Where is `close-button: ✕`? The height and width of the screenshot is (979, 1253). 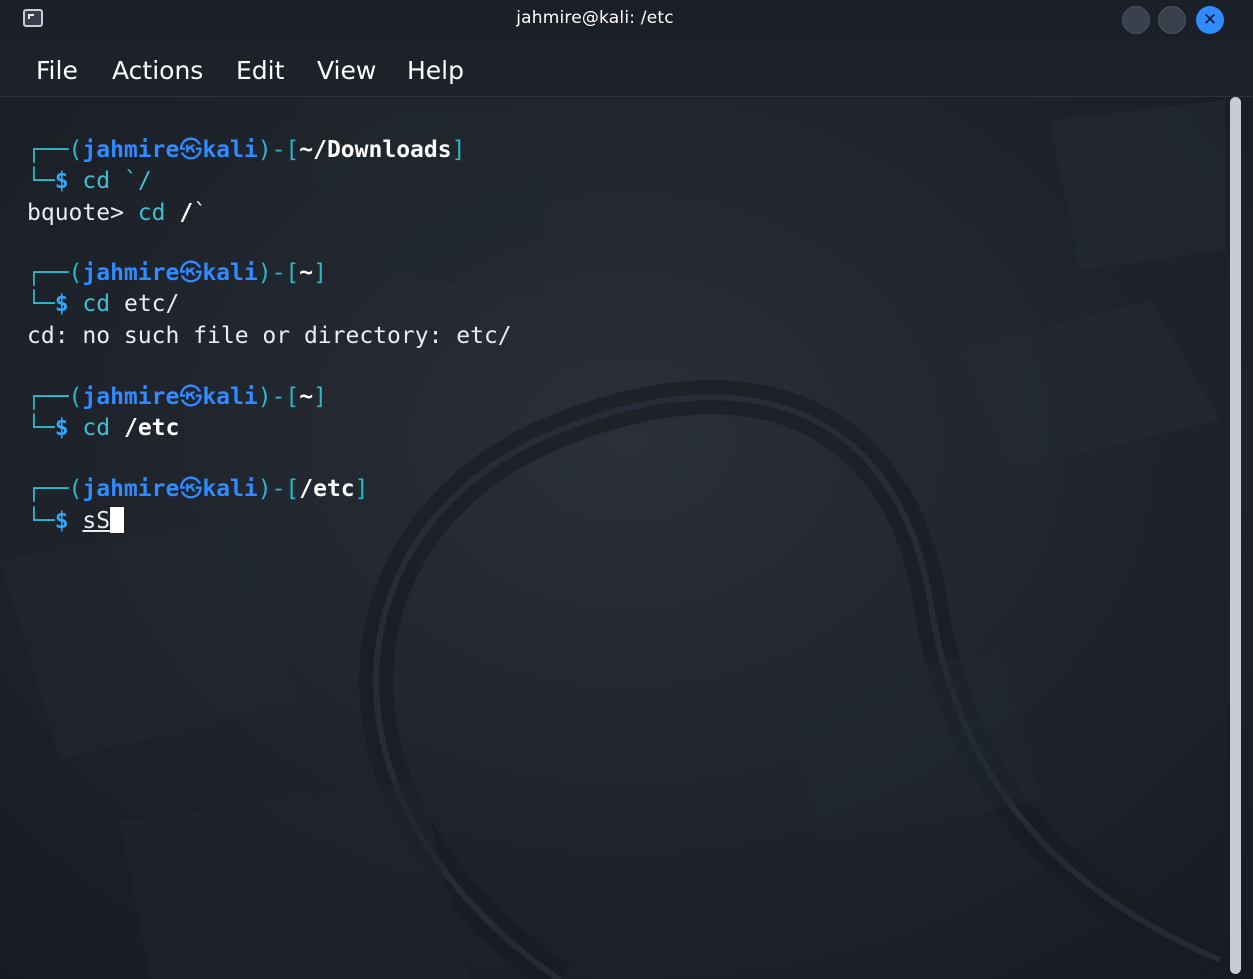 close-button: ✕ is located at coordinates (1210, 20).